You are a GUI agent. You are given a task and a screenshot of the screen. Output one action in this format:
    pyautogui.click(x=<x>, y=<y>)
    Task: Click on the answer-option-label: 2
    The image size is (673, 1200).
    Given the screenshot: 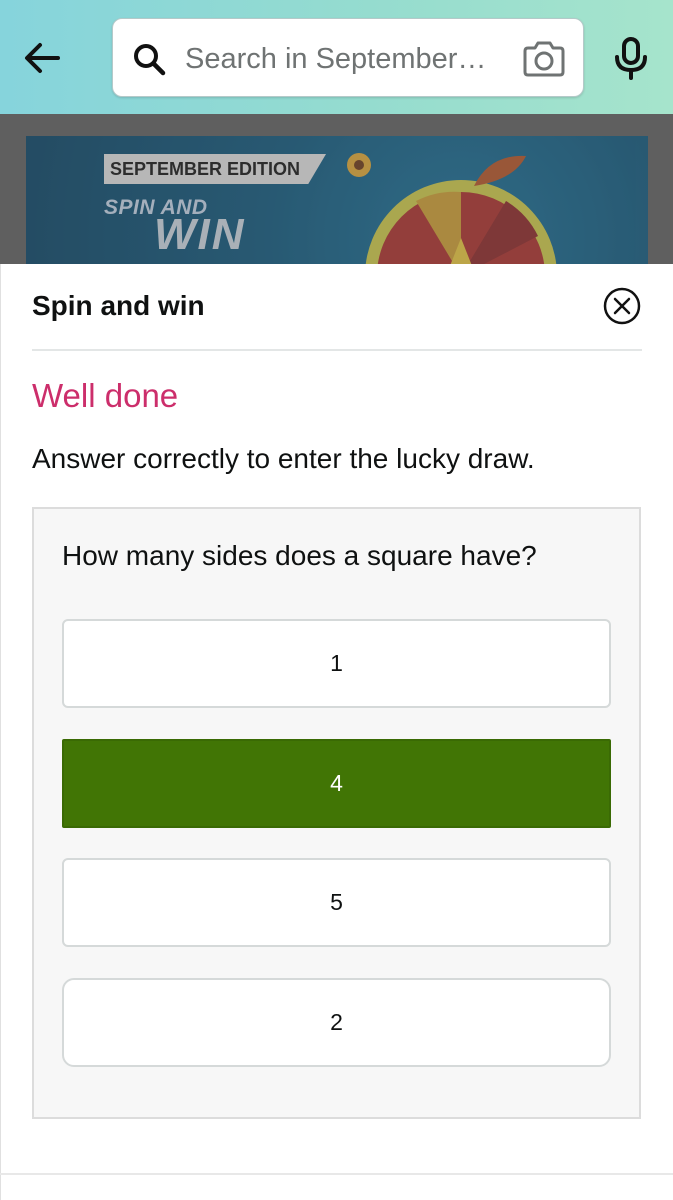 What is the action you would take?
    pyautogui.click(x=336, y=1022)
    